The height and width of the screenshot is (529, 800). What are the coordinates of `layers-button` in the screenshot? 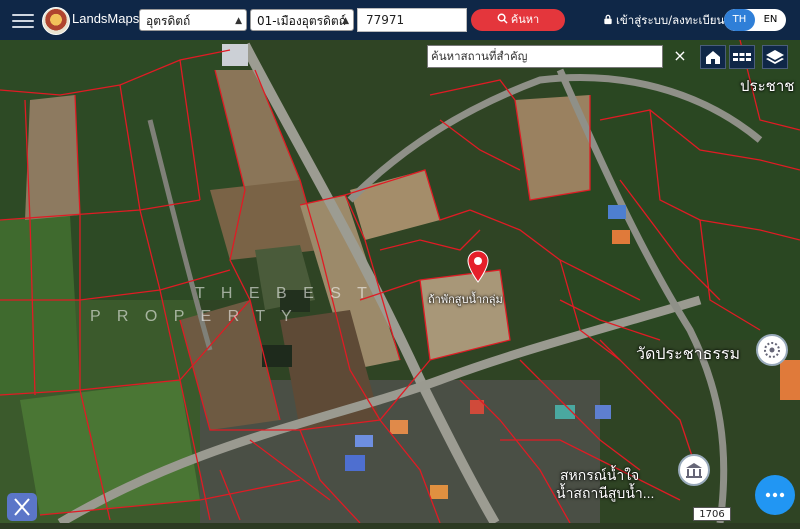 It's located at (775, 57).